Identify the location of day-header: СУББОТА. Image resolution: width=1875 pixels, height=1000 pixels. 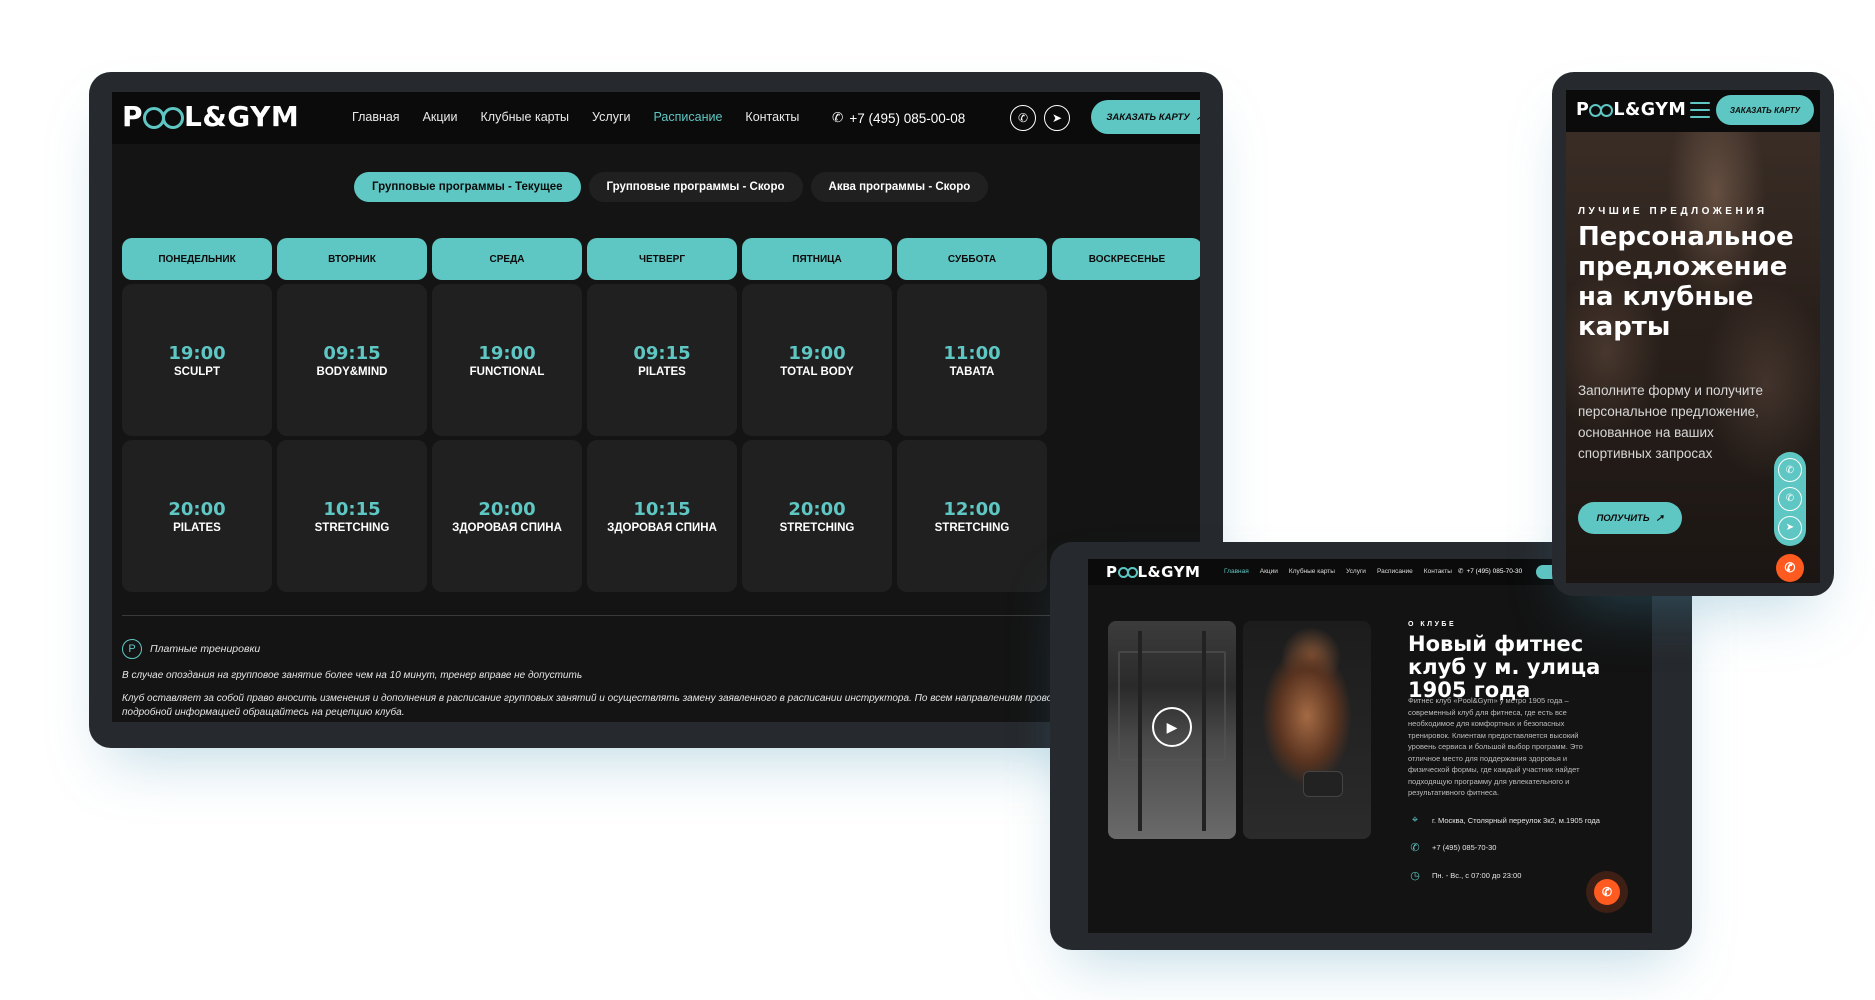
(972, 259).